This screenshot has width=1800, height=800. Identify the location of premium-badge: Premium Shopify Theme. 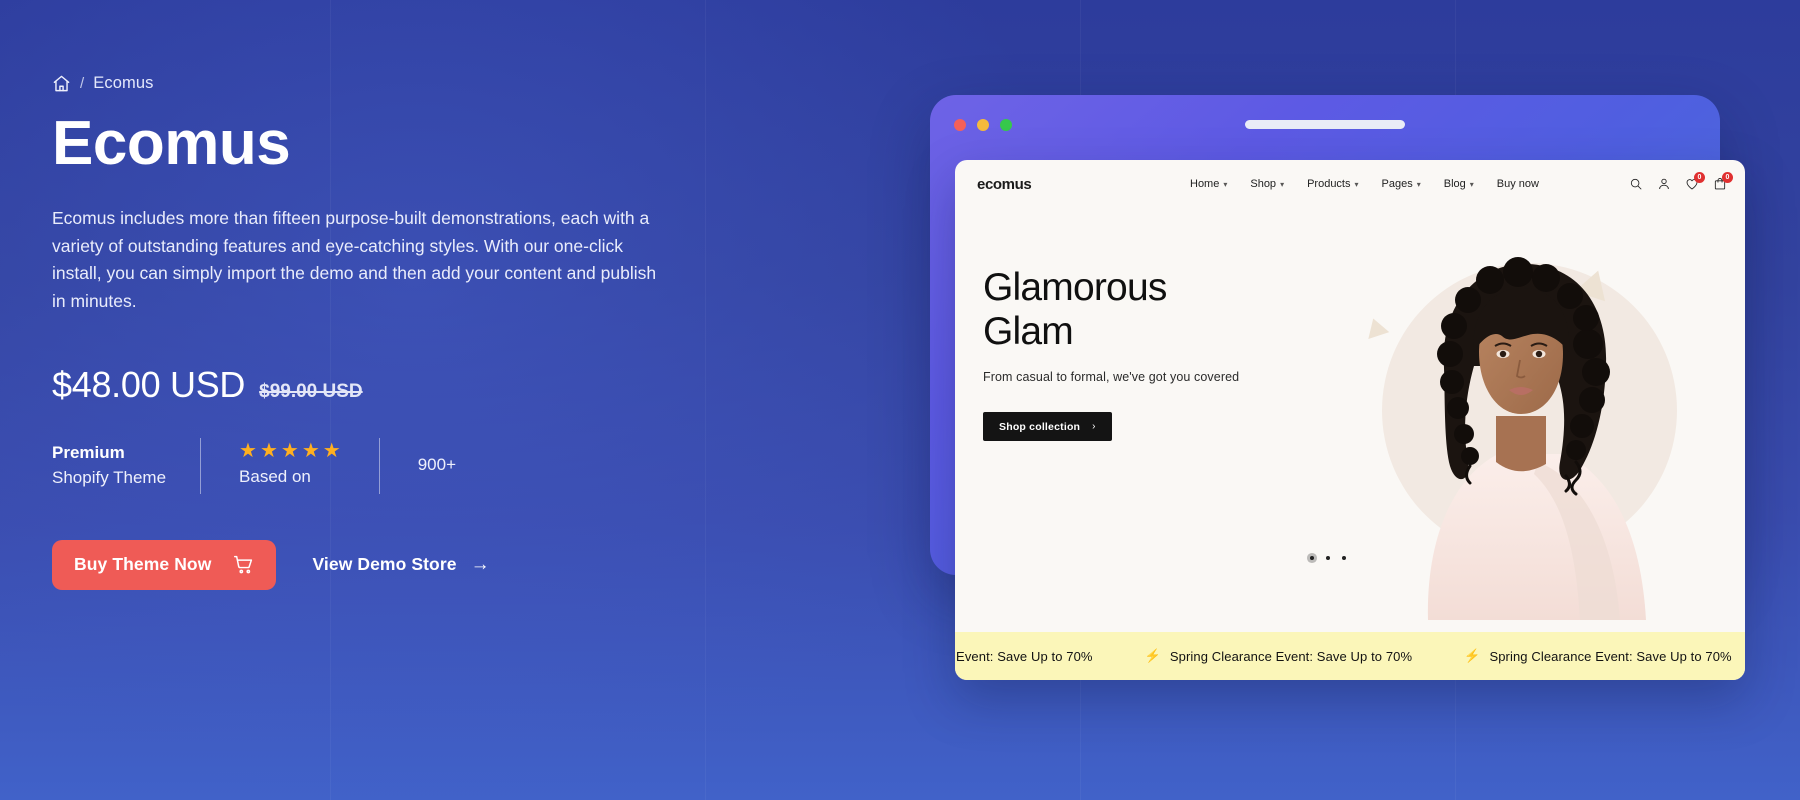
(126, 466).